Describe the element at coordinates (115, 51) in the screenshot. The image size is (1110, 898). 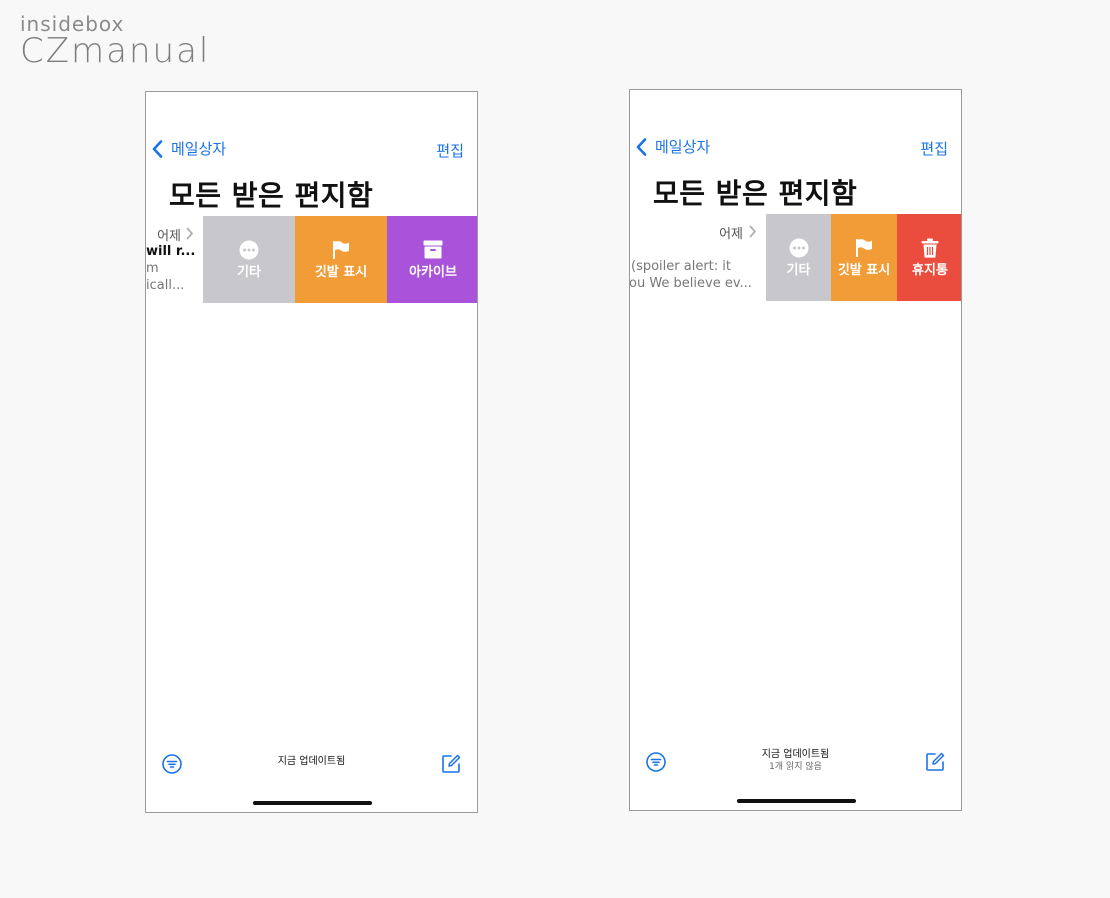
I see `logo-bottom-text: CZmanual` at that location.